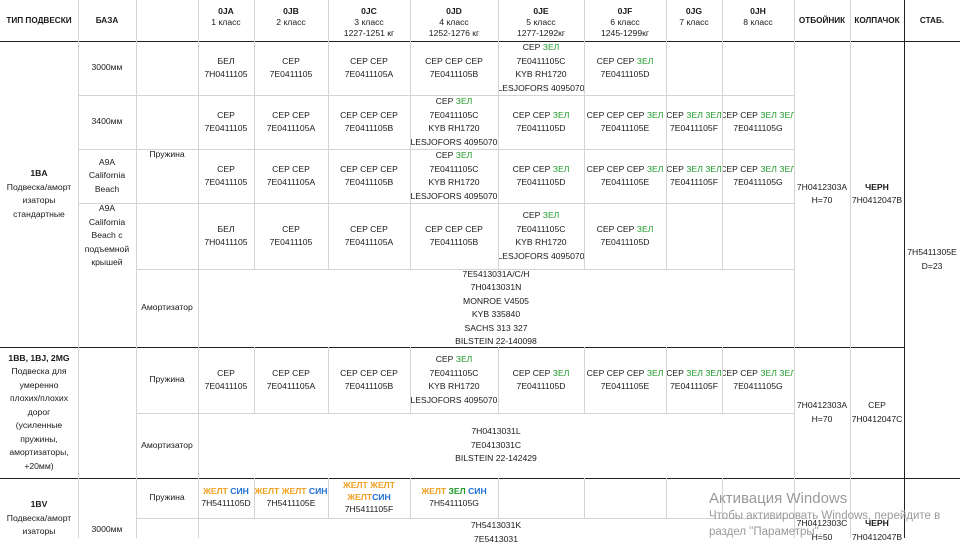 This screenshot has height=548, width=960. Describe the element at coordinates (107, 412) in the screenshot. I see `g2-base-empty` at that location.